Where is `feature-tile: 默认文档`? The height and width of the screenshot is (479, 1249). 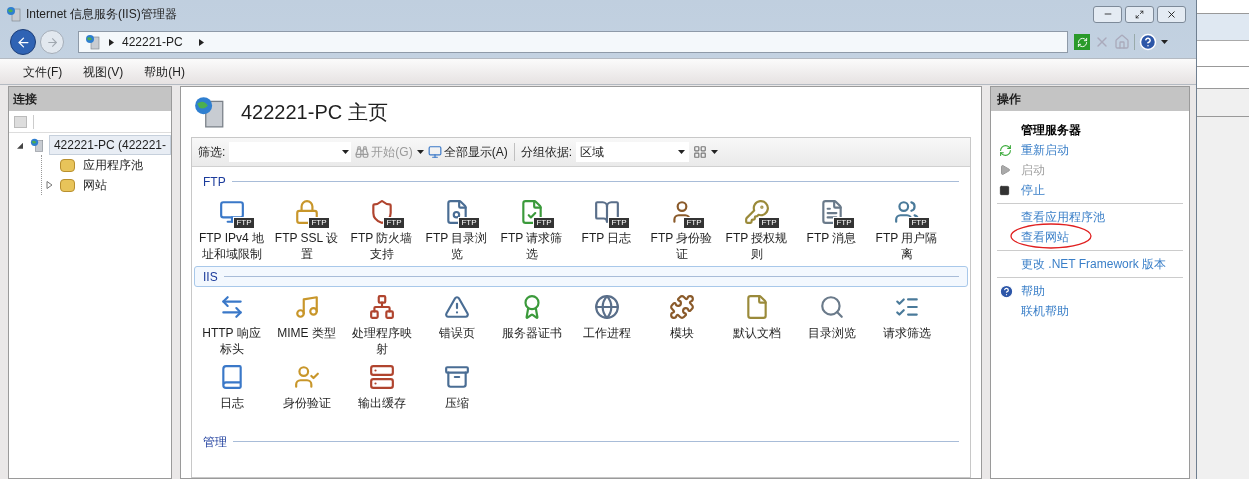
feature-tile: 默认文档 is located at coordinates (756, 326).